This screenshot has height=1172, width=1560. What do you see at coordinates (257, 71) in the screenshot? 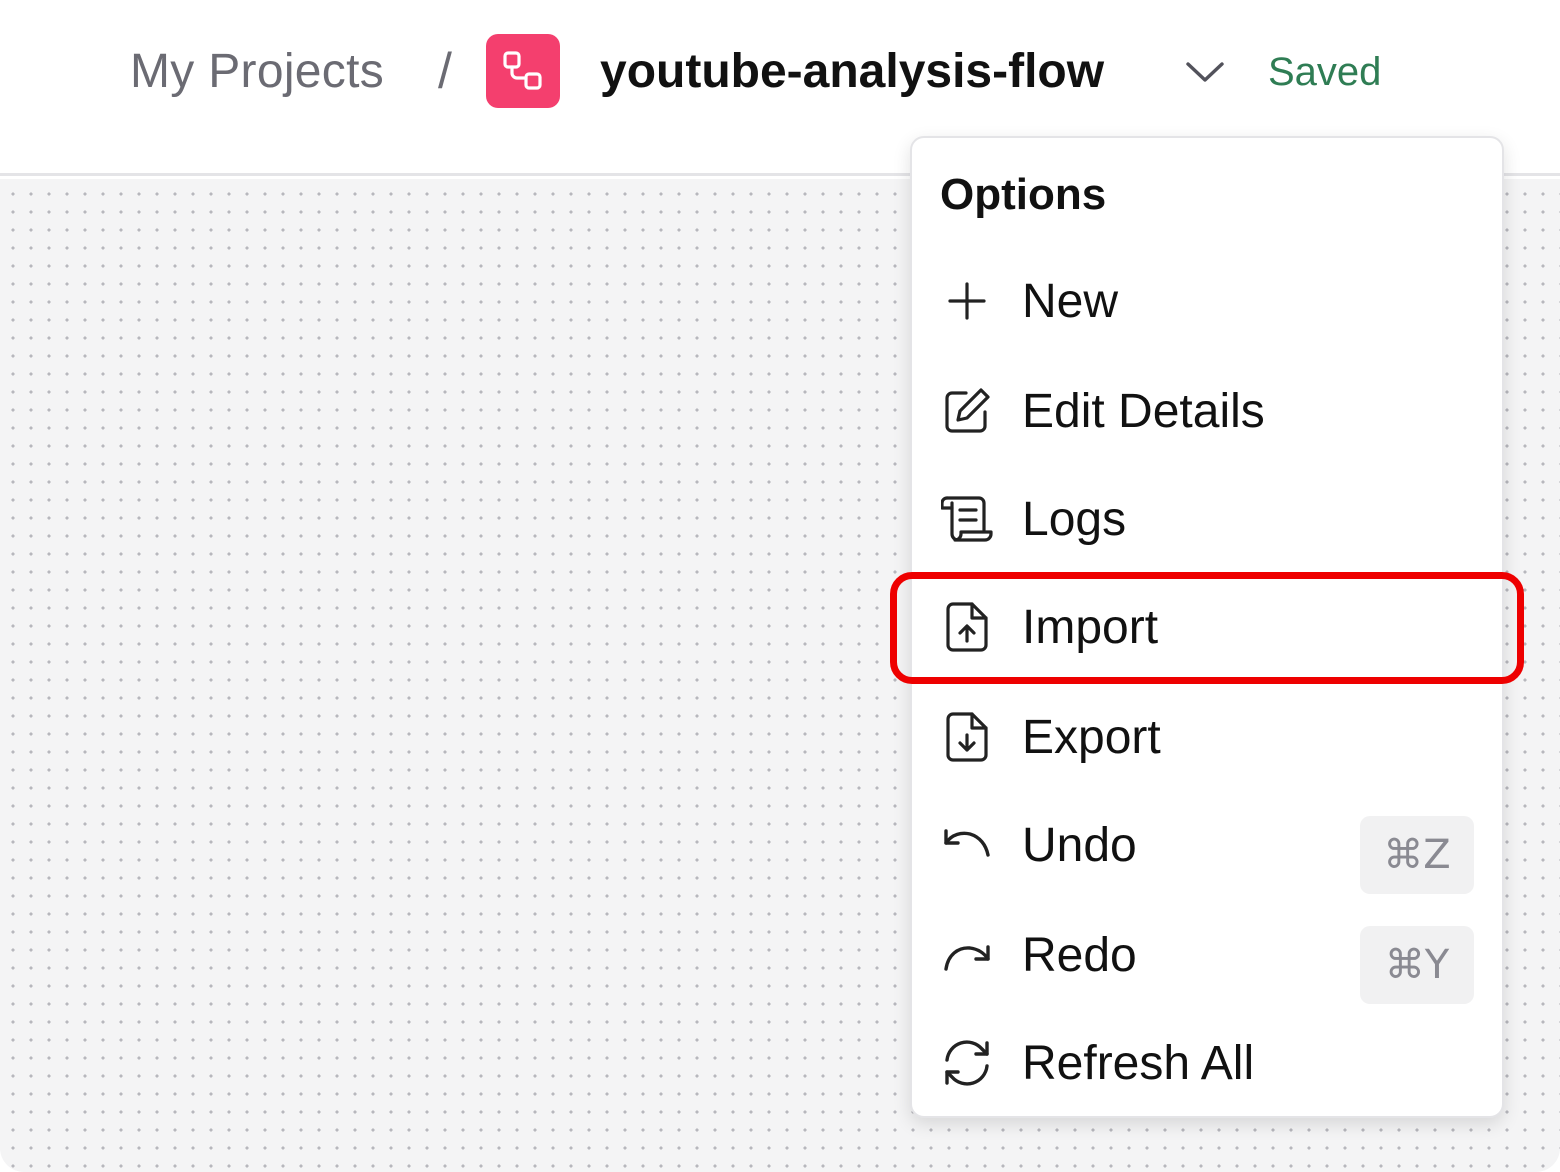
I see `breadcrumb-my-projects: My Projects` at bounding box center [257, 71].